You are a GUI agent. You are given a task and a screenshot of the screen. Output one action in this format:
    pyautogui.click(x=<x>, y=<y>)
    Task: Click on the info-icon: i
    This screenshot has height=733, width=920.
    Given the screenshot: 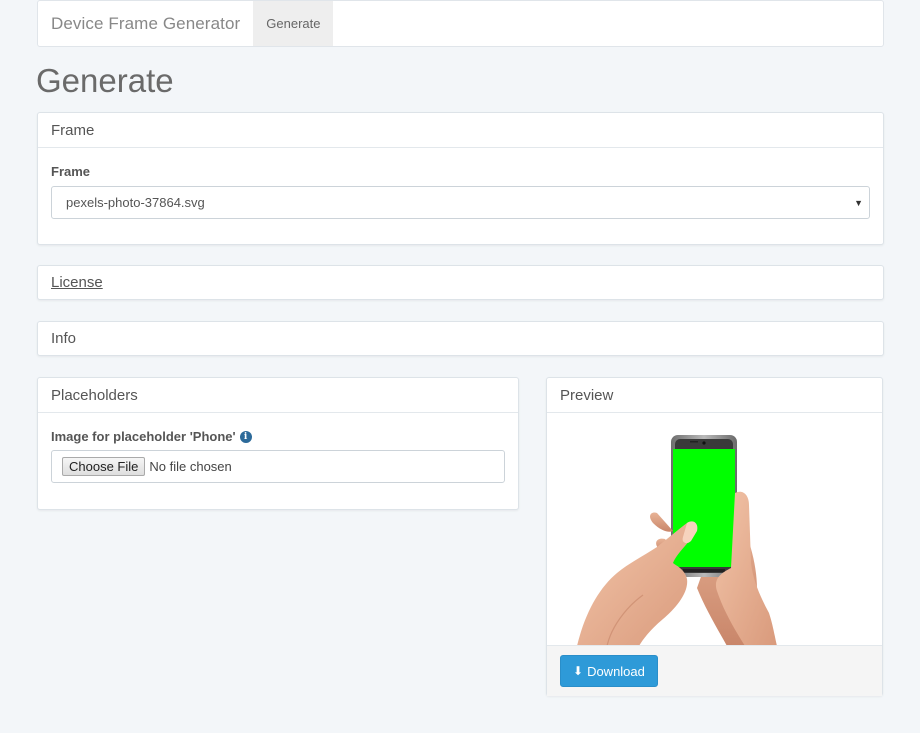 What is the action you would take?
    pyautogui.click(x=245, y=436)
    